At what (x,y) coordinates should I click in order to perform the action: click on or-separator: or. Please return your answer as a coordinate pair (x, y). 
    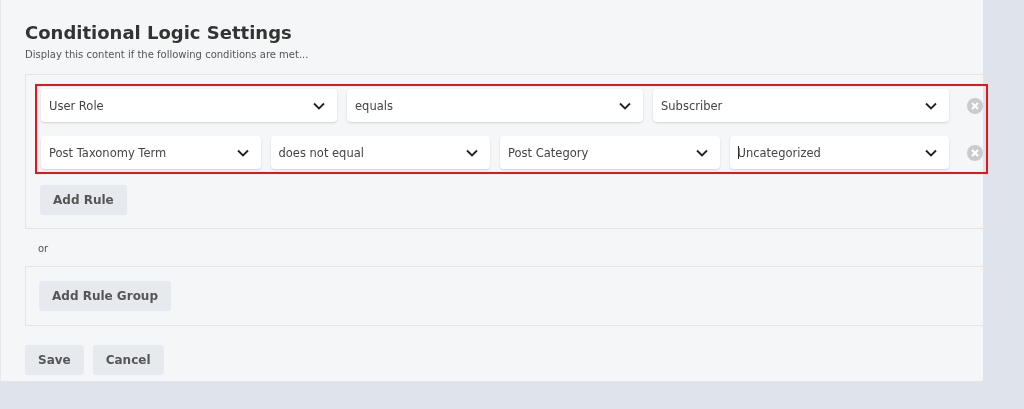
    Looking at the image, I should click on (44, 248).